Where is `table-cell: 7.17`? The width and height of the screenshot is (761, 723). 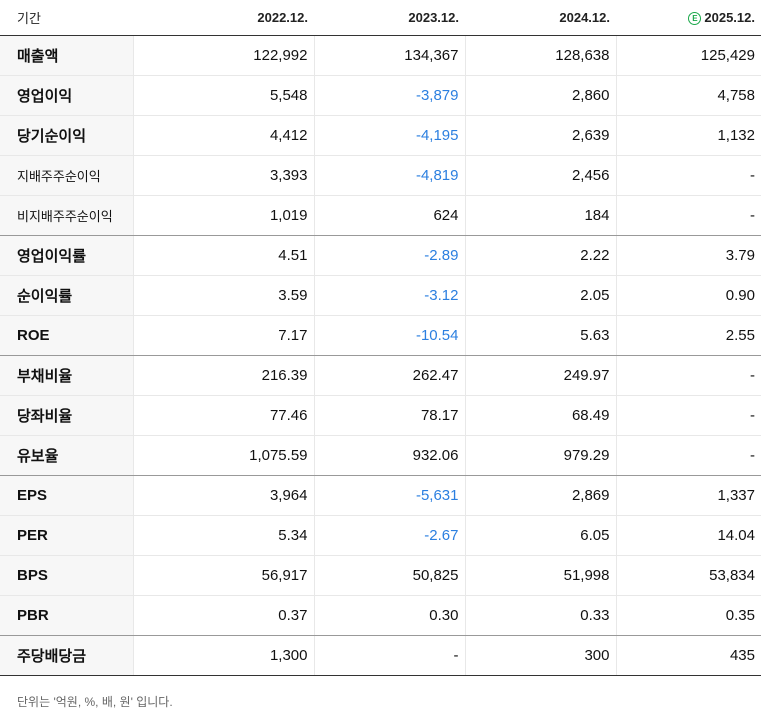
table-cell: 7.17 is located at coordinates (223, 335).